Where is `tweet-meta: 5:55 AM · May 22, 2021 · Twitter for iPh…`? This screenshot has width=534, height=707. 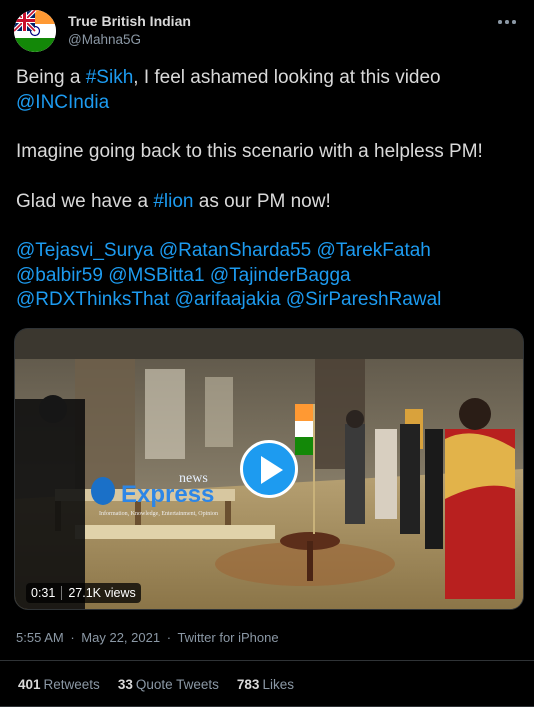
tweet-meta: 5:55 AM · May 22, 2021 · Twitter for iPh… is located at coordinates (147, 637).